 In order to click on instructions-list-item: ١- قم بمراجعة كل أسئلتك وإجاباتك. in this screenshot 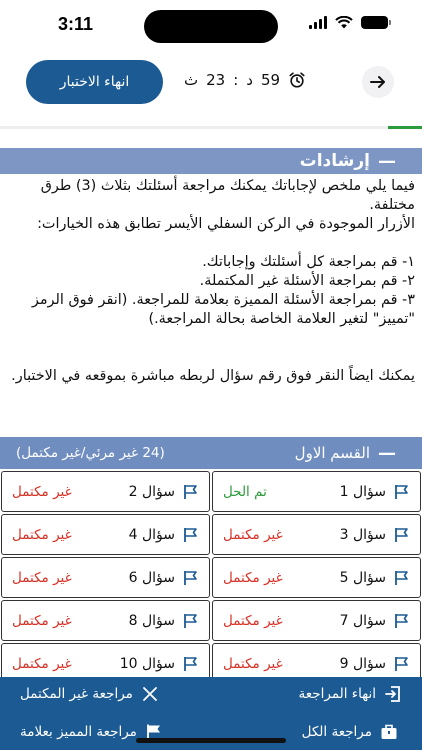, I will do `click(308, 262)`.